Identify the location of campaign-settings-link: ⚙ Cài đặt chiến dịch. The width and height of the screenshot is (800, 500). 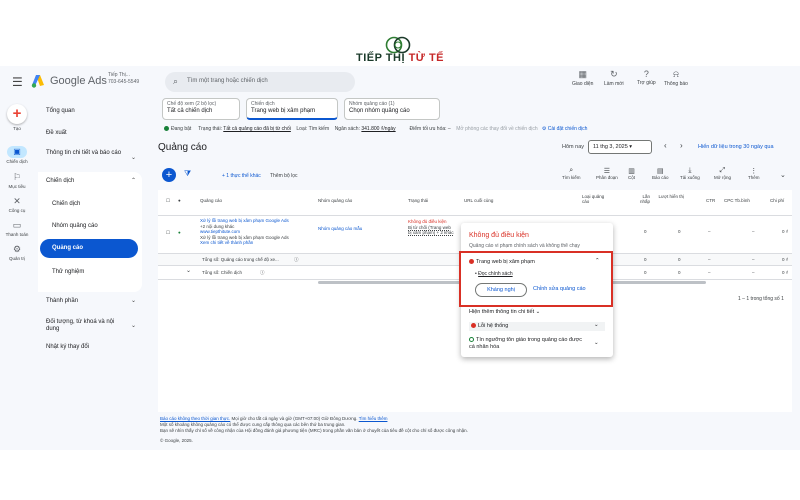
(565, 129).